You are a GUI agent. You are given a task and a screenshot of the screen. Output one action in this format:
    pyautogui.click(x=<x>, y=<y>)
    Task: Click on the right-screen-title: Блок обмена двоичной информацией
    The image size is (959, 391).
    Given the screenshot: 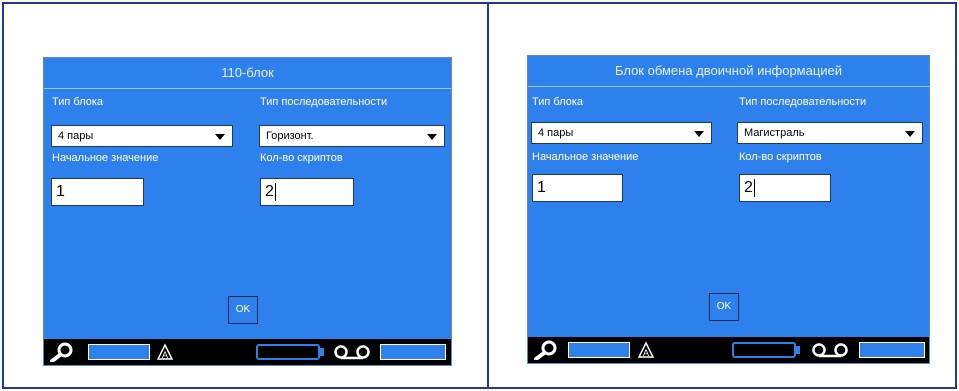 What is the action you would take?
    pyautogui.click(x=728, y=71)
    